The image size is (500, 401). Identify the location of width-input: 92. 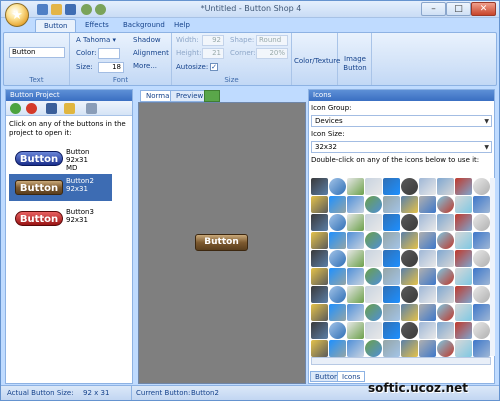
(213, 40).